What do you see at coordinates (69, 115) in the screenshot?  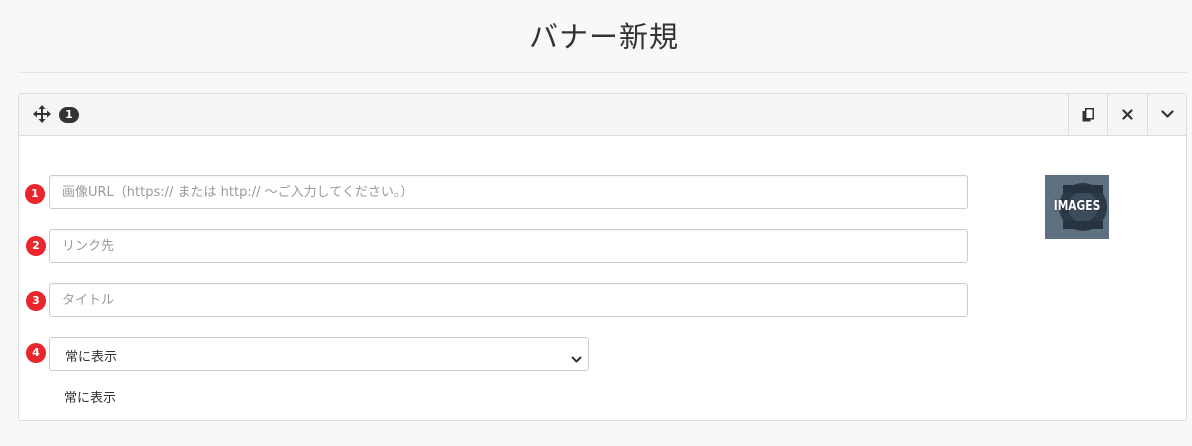 I see `panel-number-badge: 1` at bounding box center [69, 115].